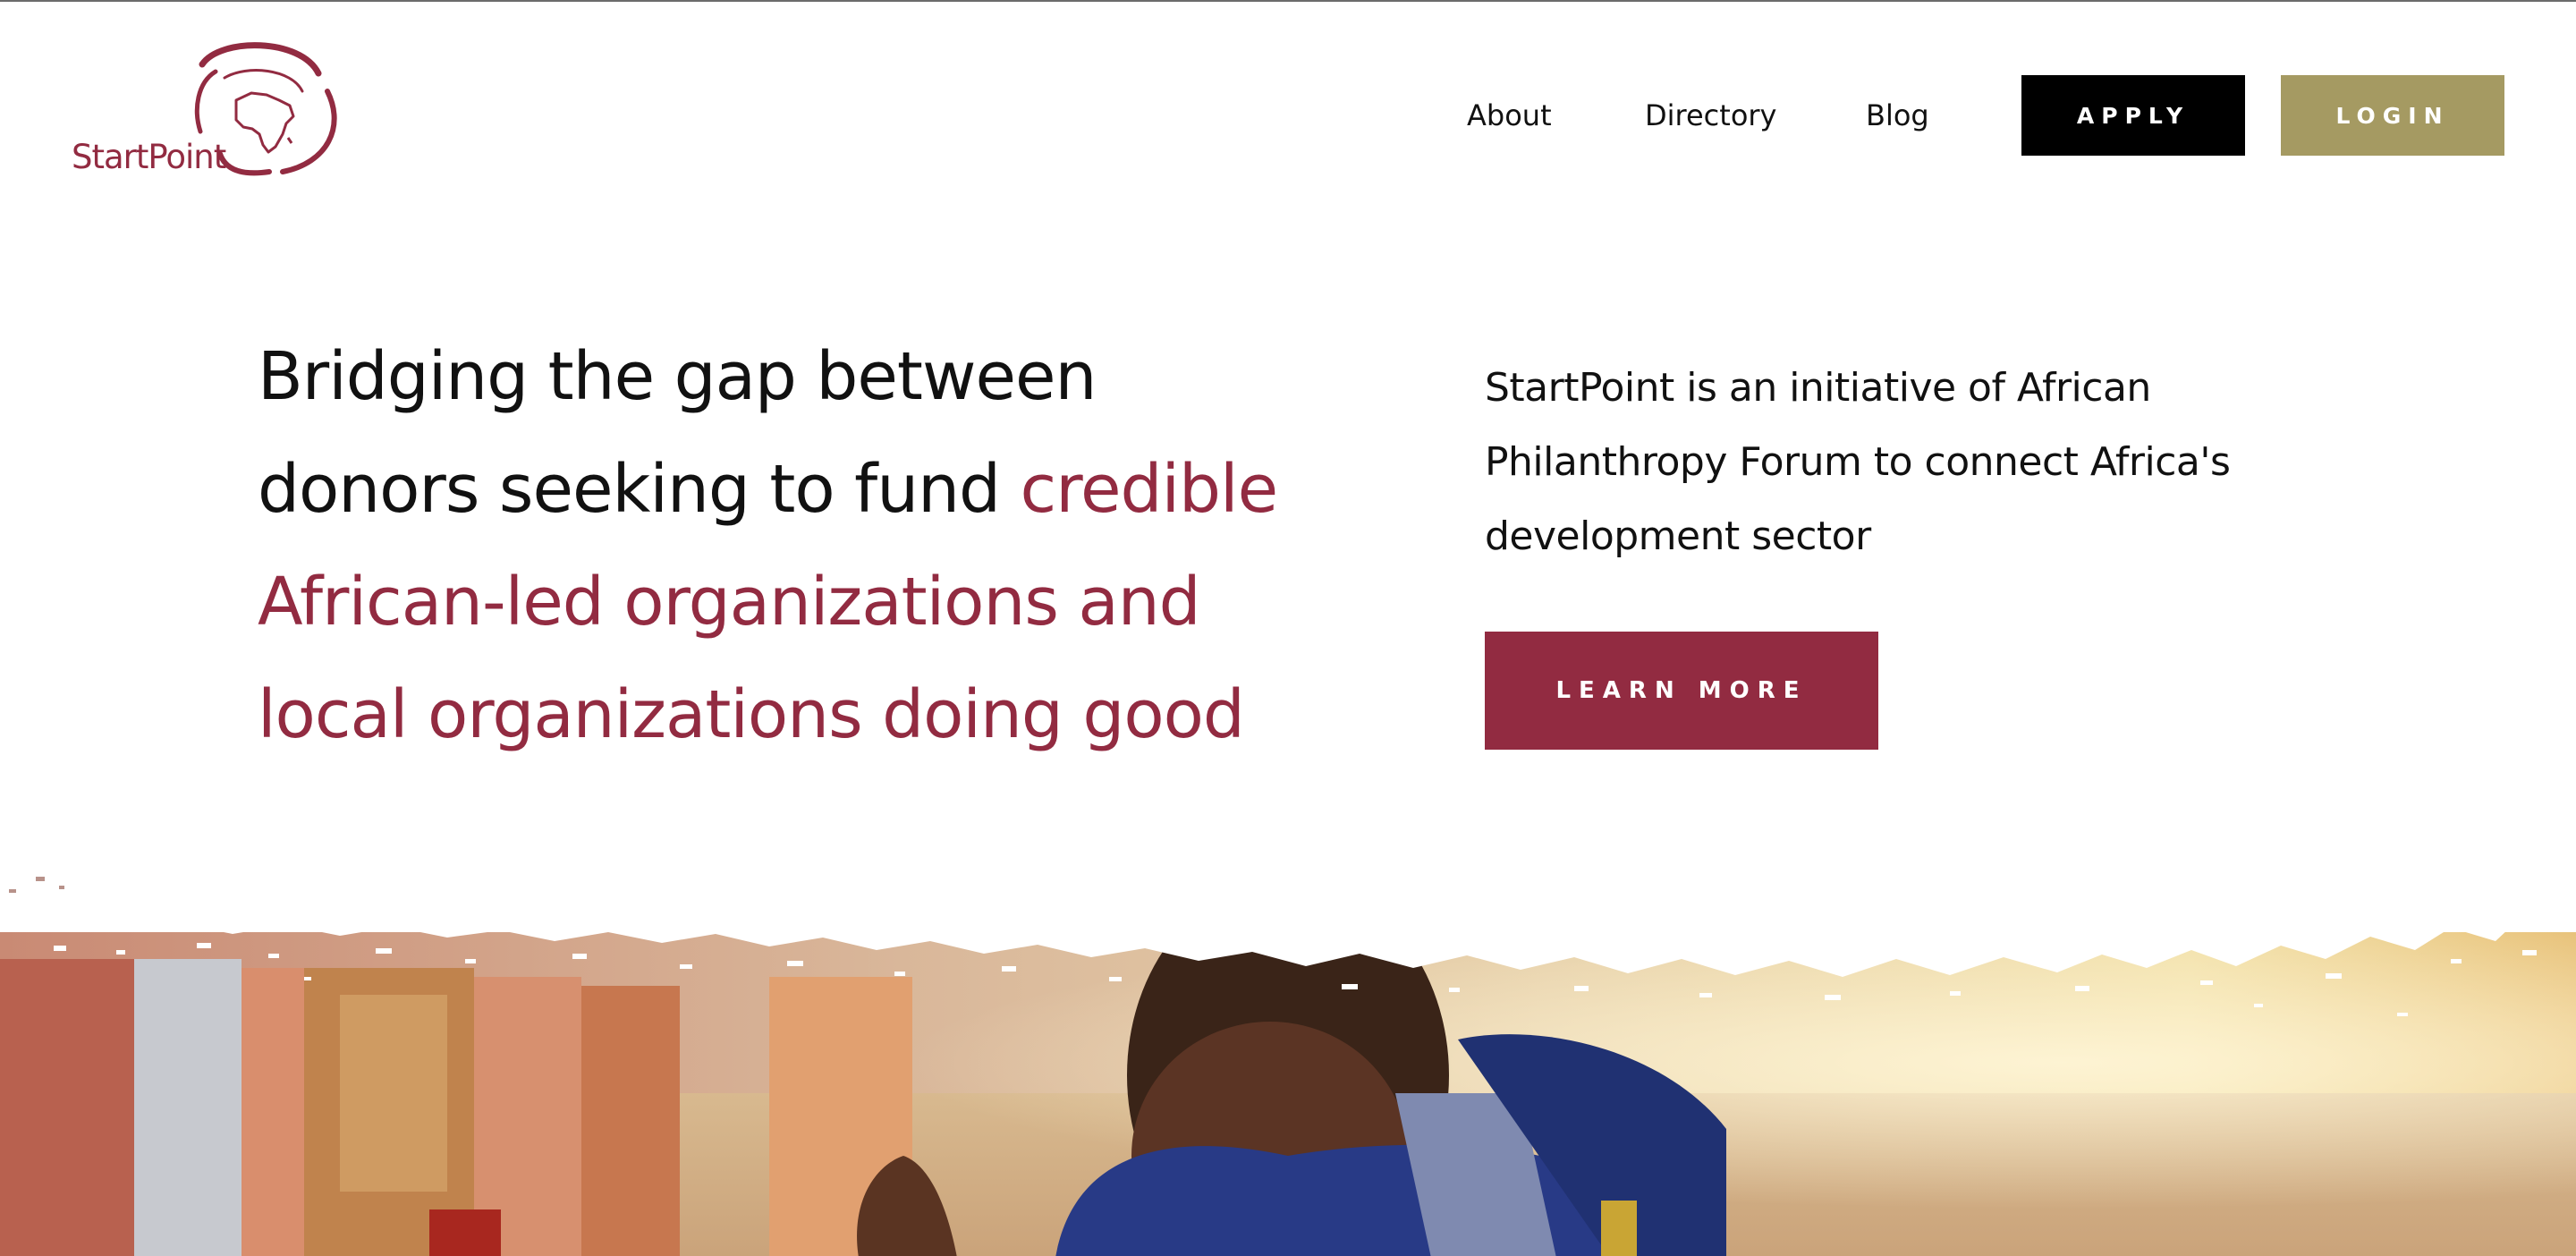 This screenshot has width=2576, height=1256. I want to click on intro-line-1: StartPoint is an initiative of African, so click(1818, 388).